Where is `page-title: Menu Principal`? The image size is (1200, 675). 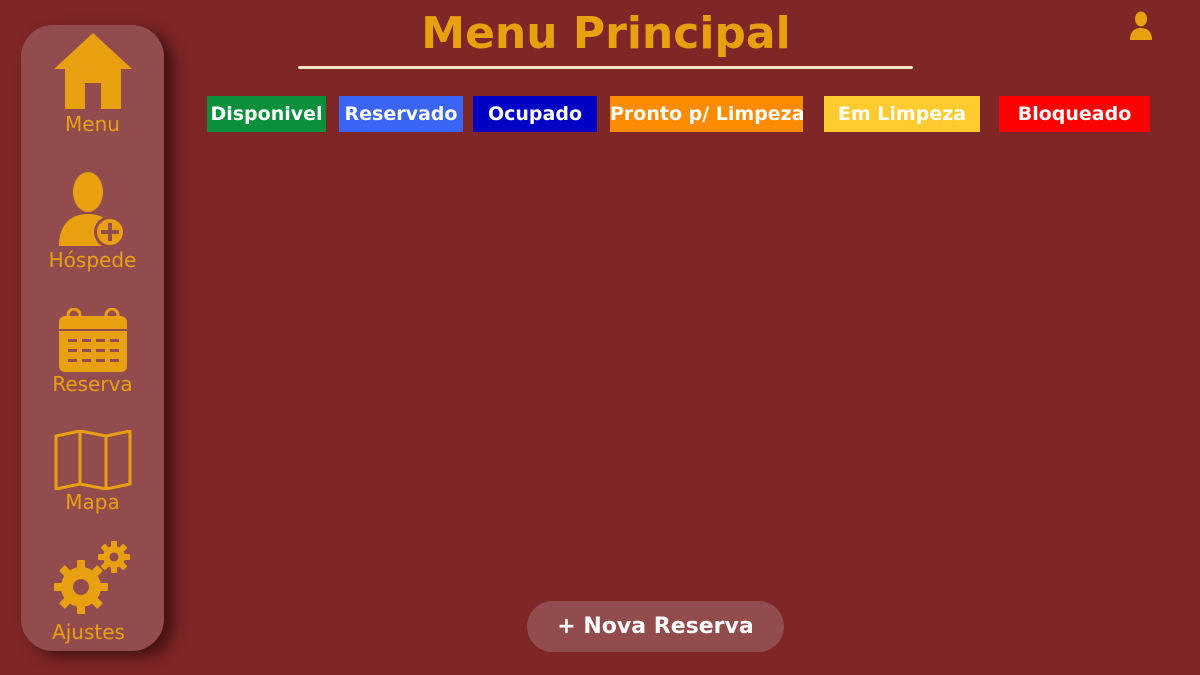
page-title: Menu Principal is located at coordinates (606, 33).